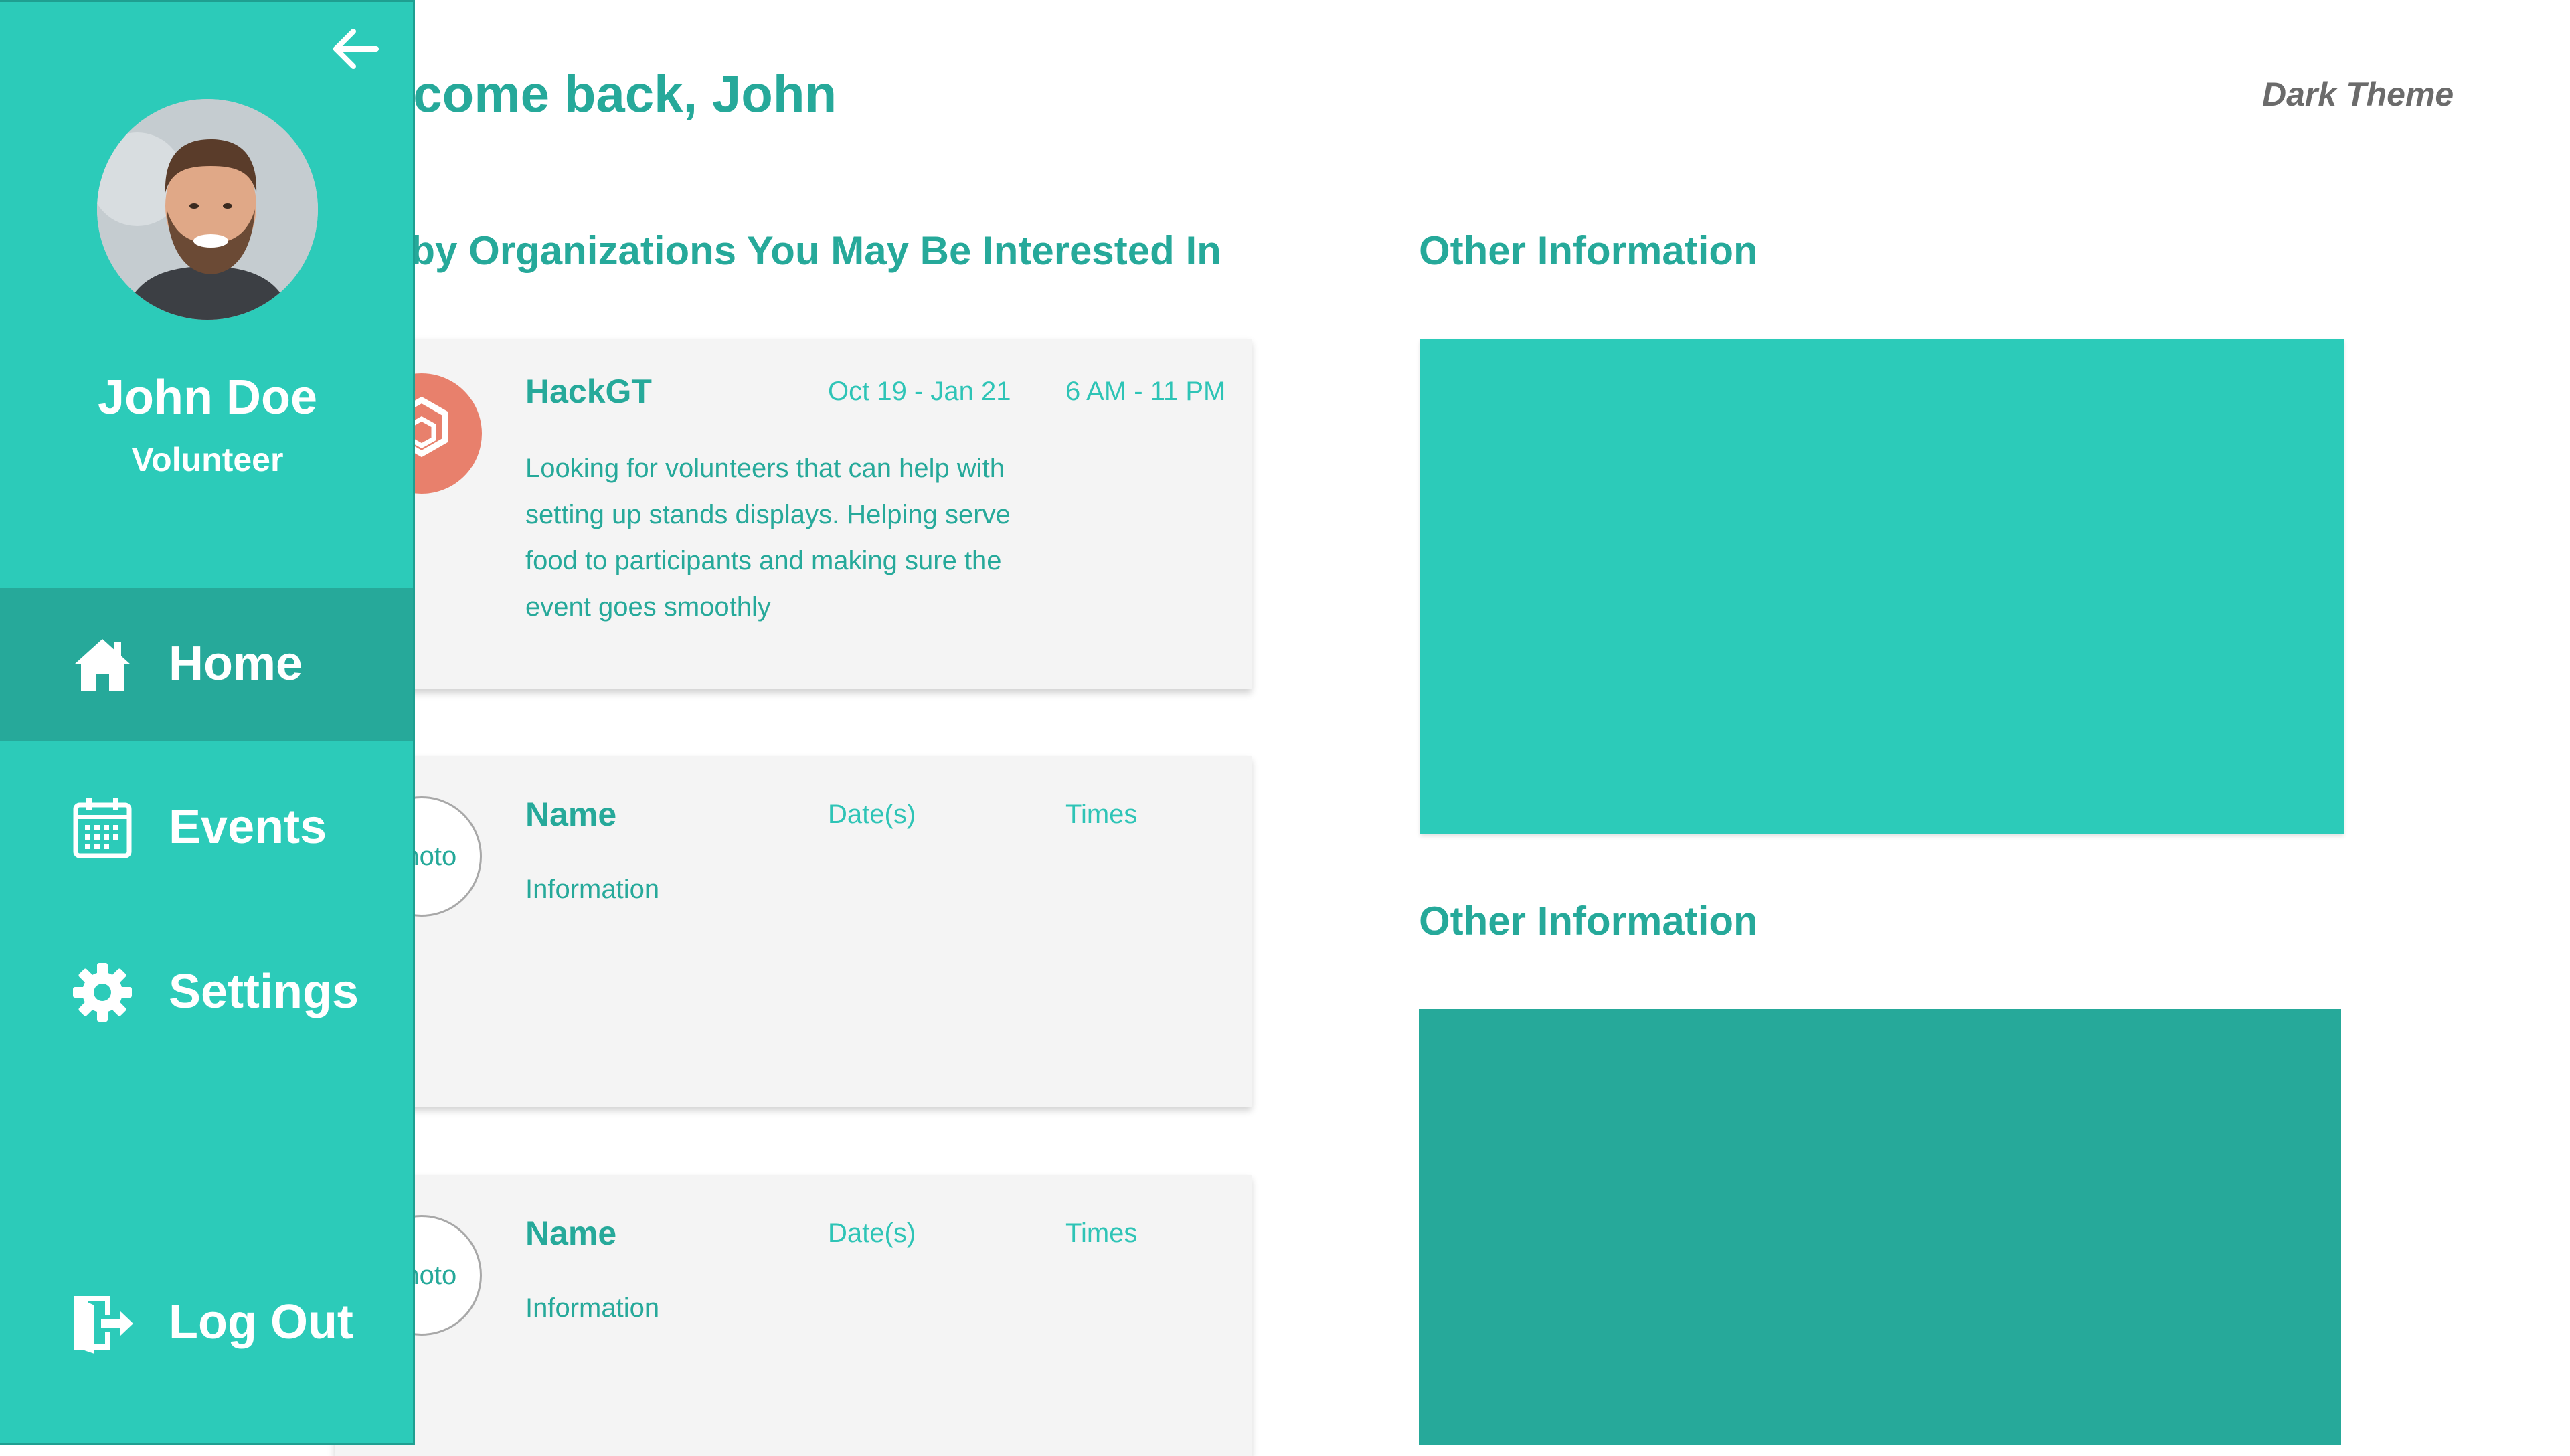 The image size is (2570, 1456). I want to click on gear-icon, so click(102, 992).